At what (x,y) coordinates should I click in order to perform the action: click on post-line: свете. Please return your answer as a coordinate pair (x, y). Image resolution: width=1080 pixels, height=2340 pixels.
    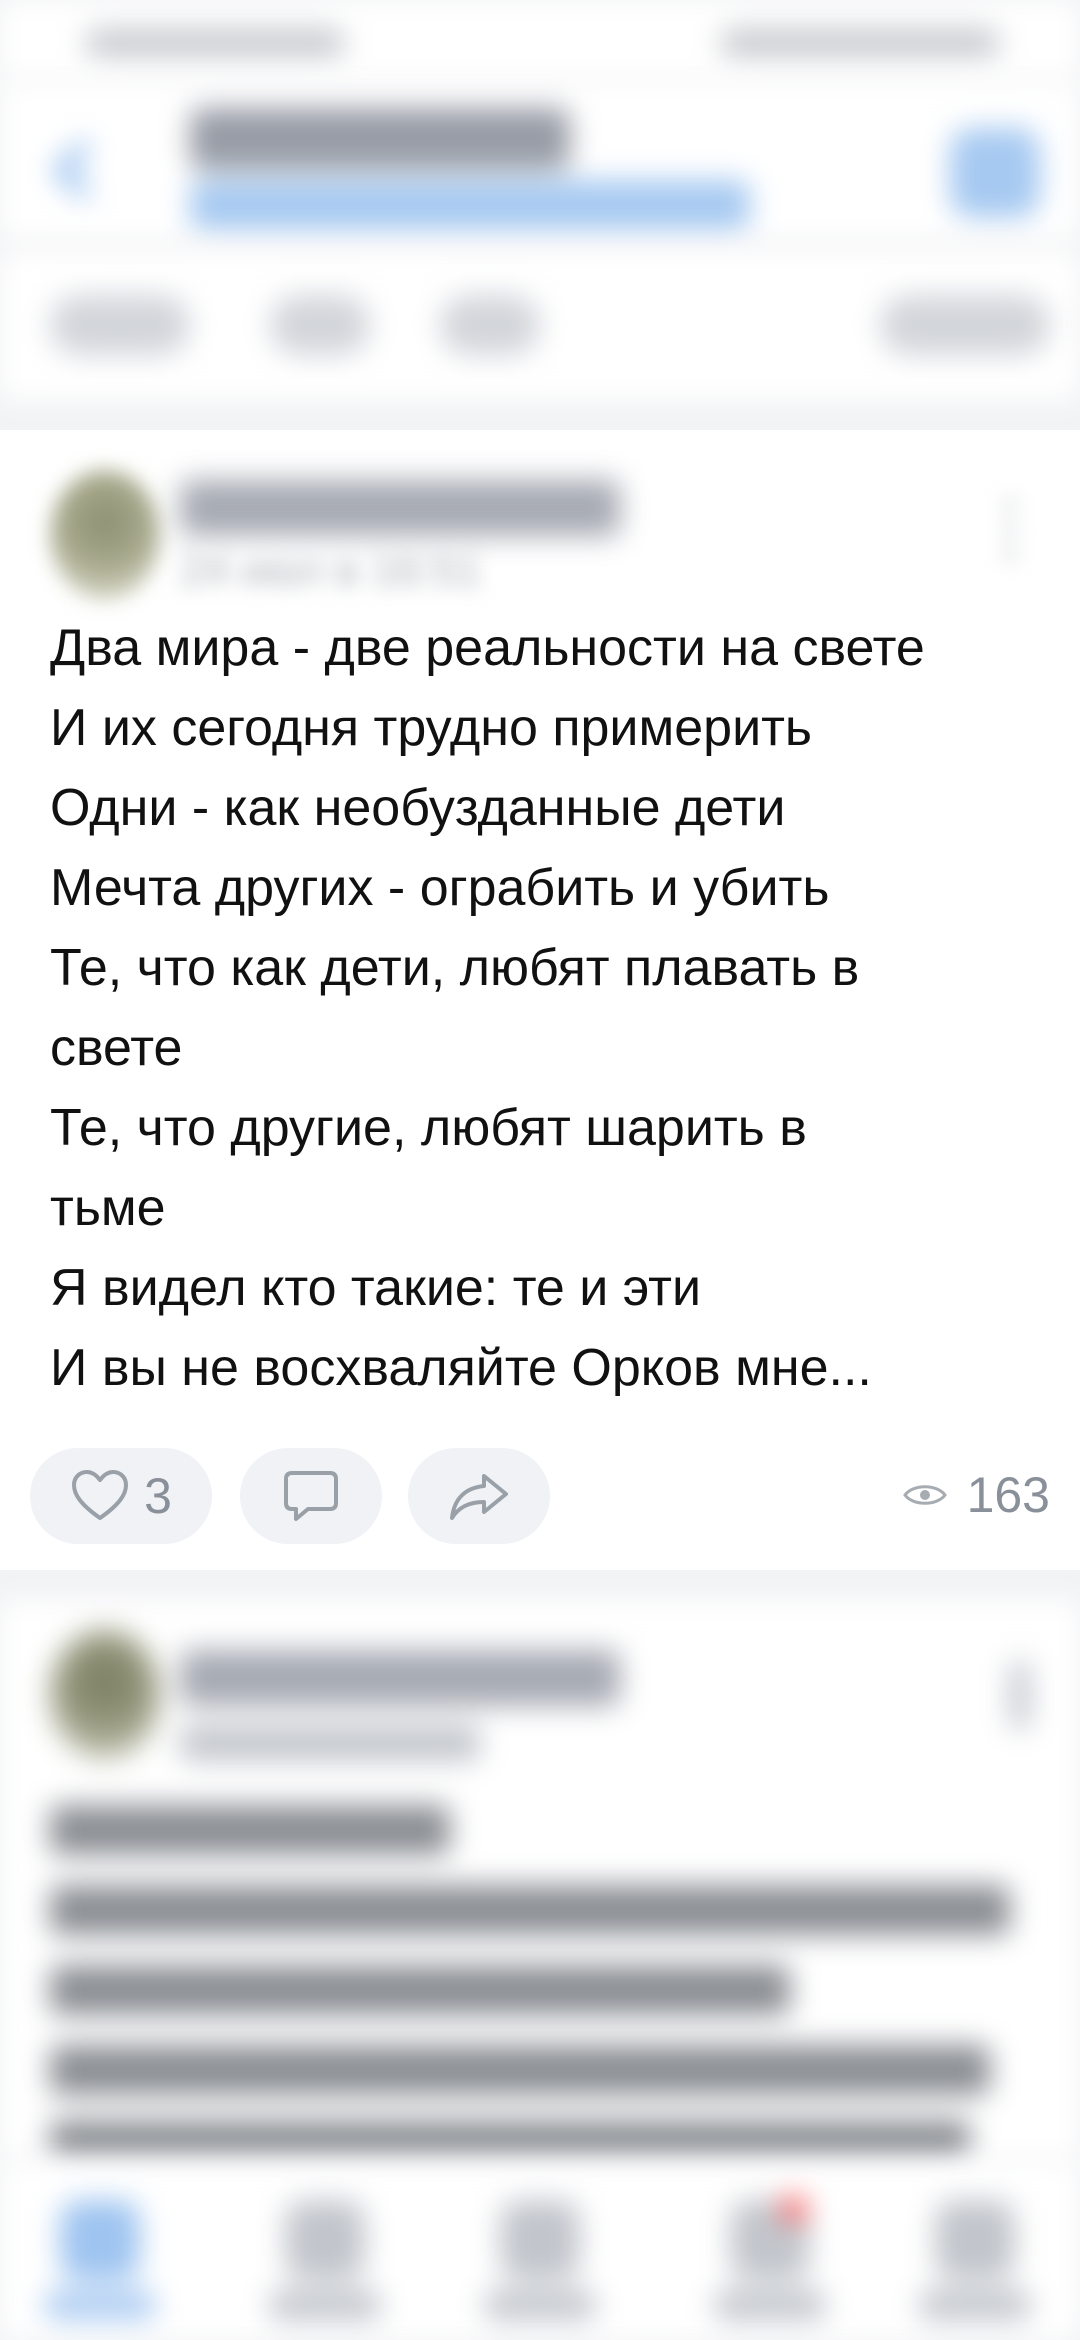
    Looking at the image, I should click on (116, 1048).